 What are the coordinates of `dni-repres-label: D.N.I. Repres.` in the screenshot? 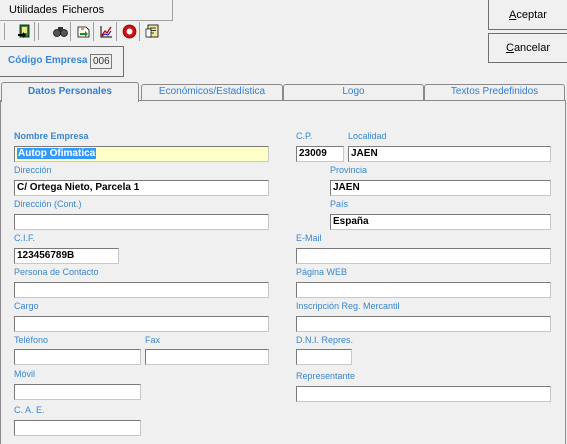 It's located at (325, 340).